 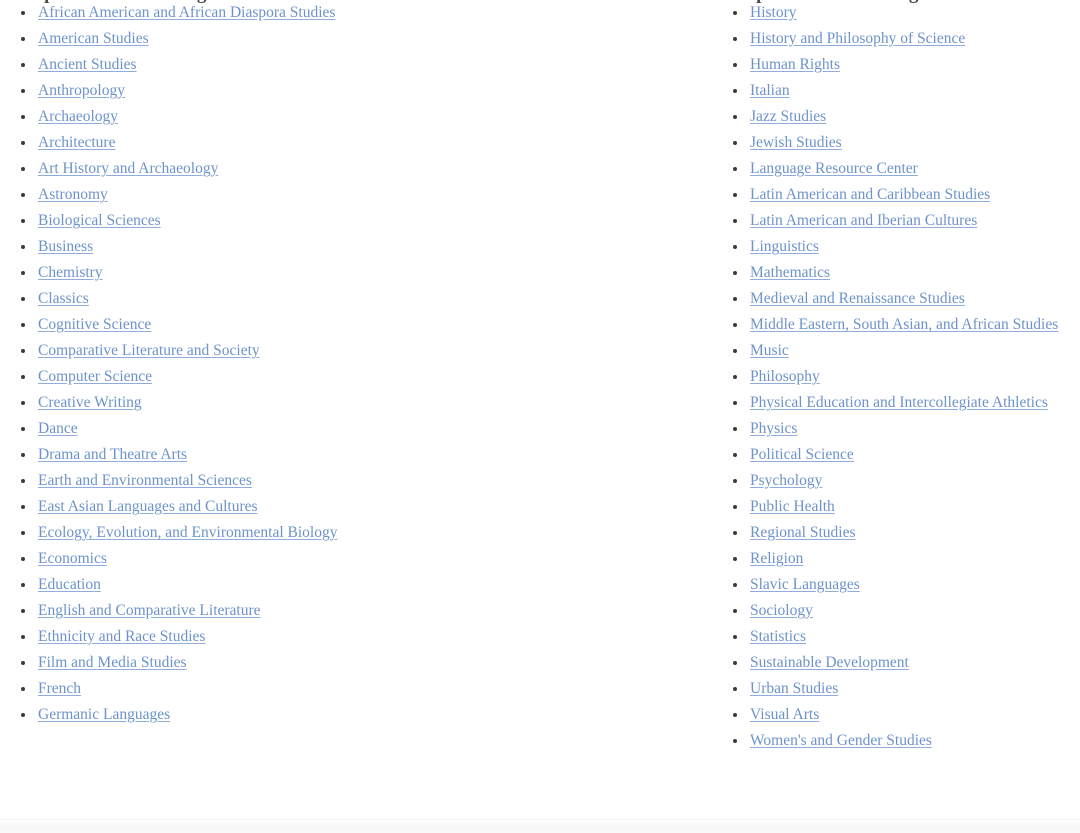 What do you see at coordinates (776, 558) in the screenshot?
I see `department-link: Religion` at bounding box center [776, 558].